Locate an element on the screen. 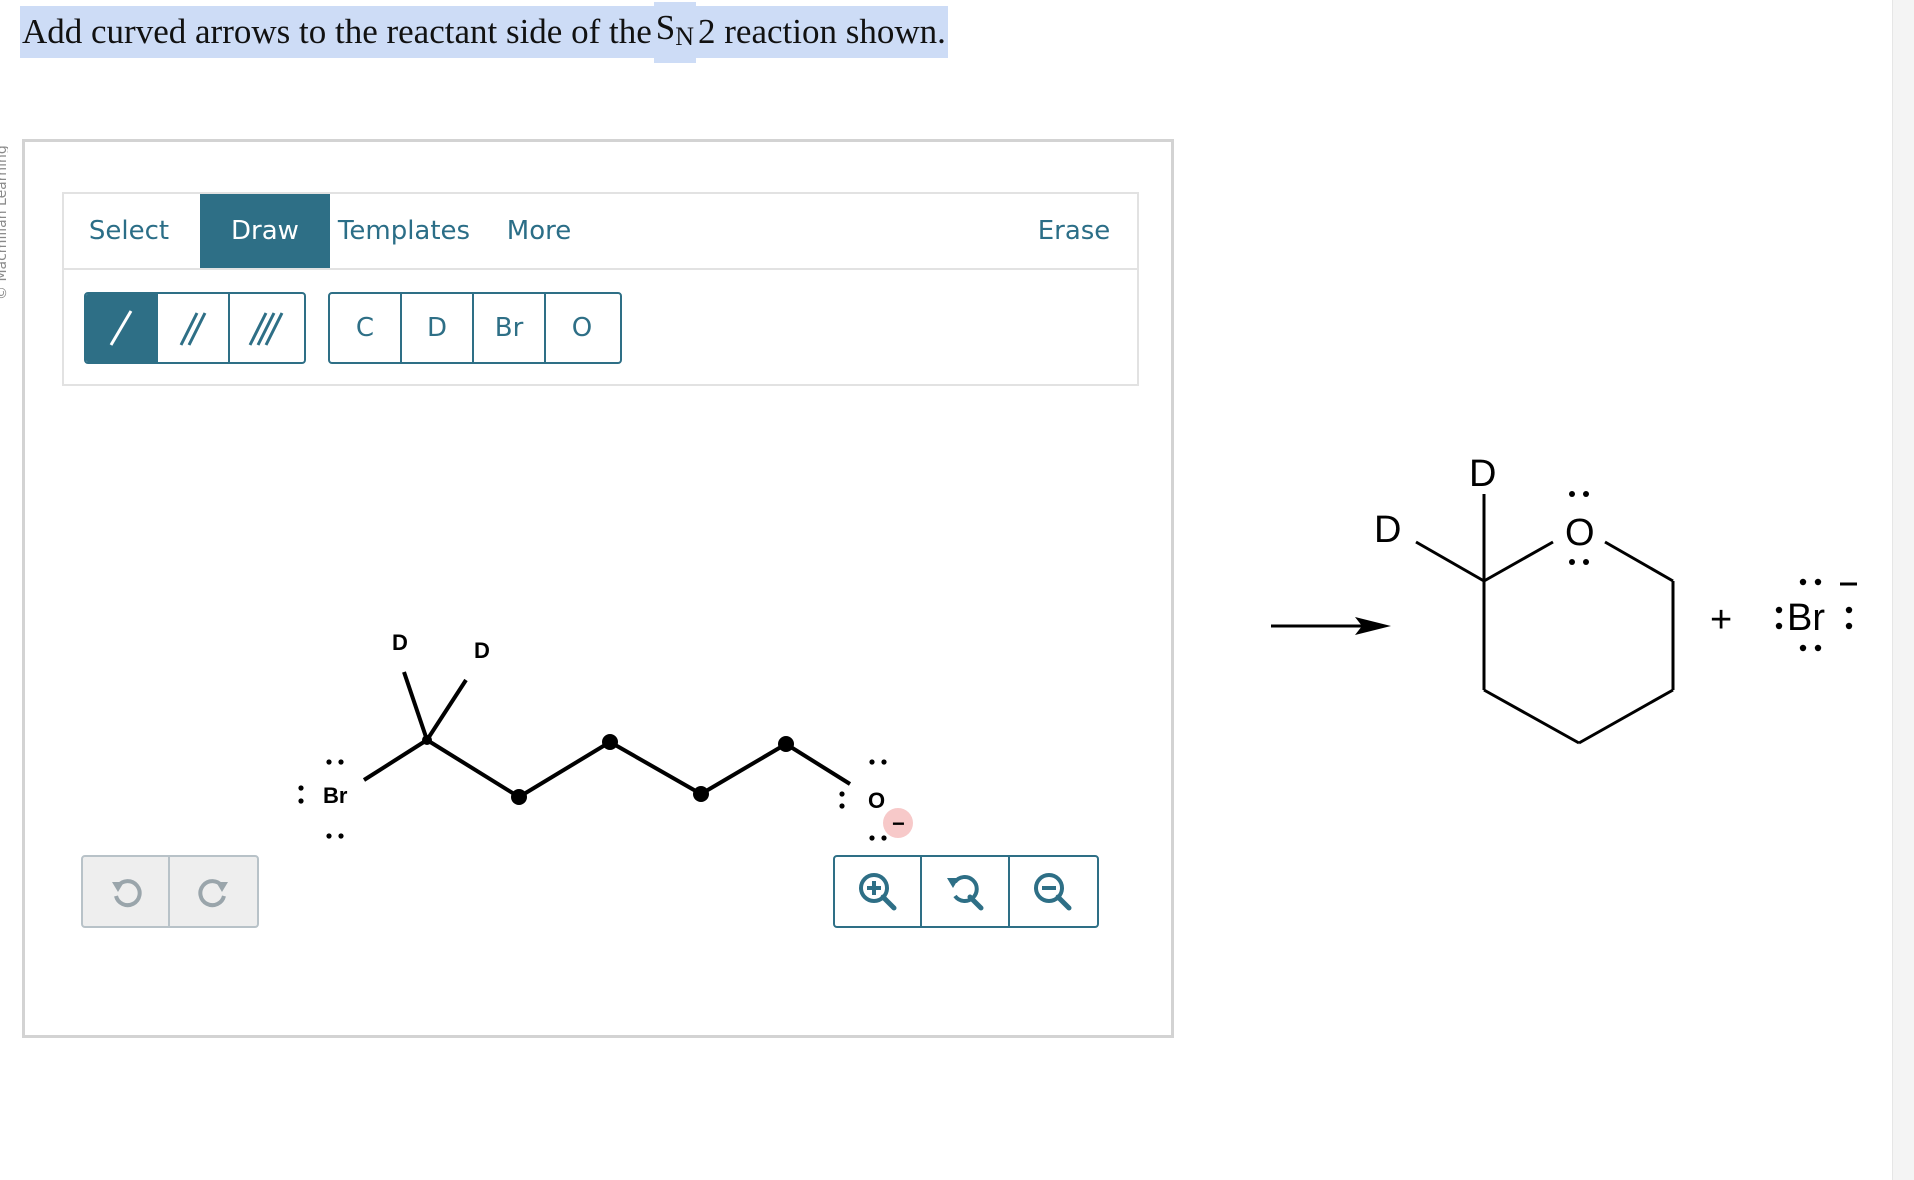 The height and width of the screenshot is (1180, 1914). double-bond-button is located at coordinates (194, 328).